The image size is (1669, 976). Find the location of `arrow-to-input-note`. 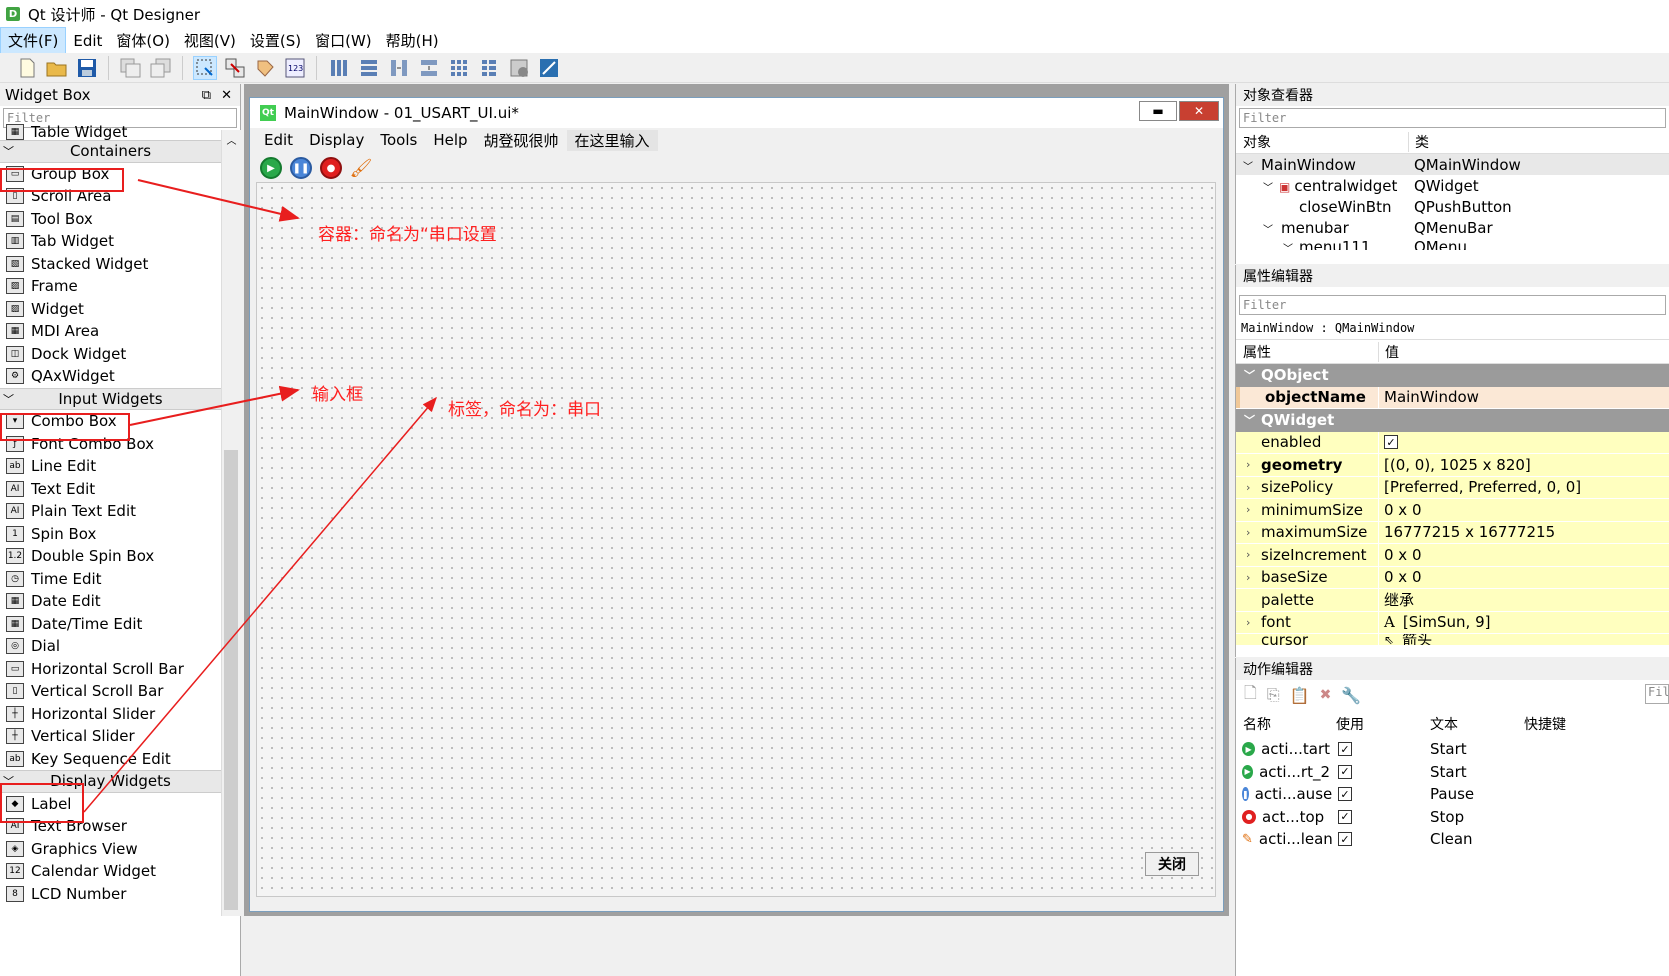

arrow-to-input-note is located at coordinates (214, 405).